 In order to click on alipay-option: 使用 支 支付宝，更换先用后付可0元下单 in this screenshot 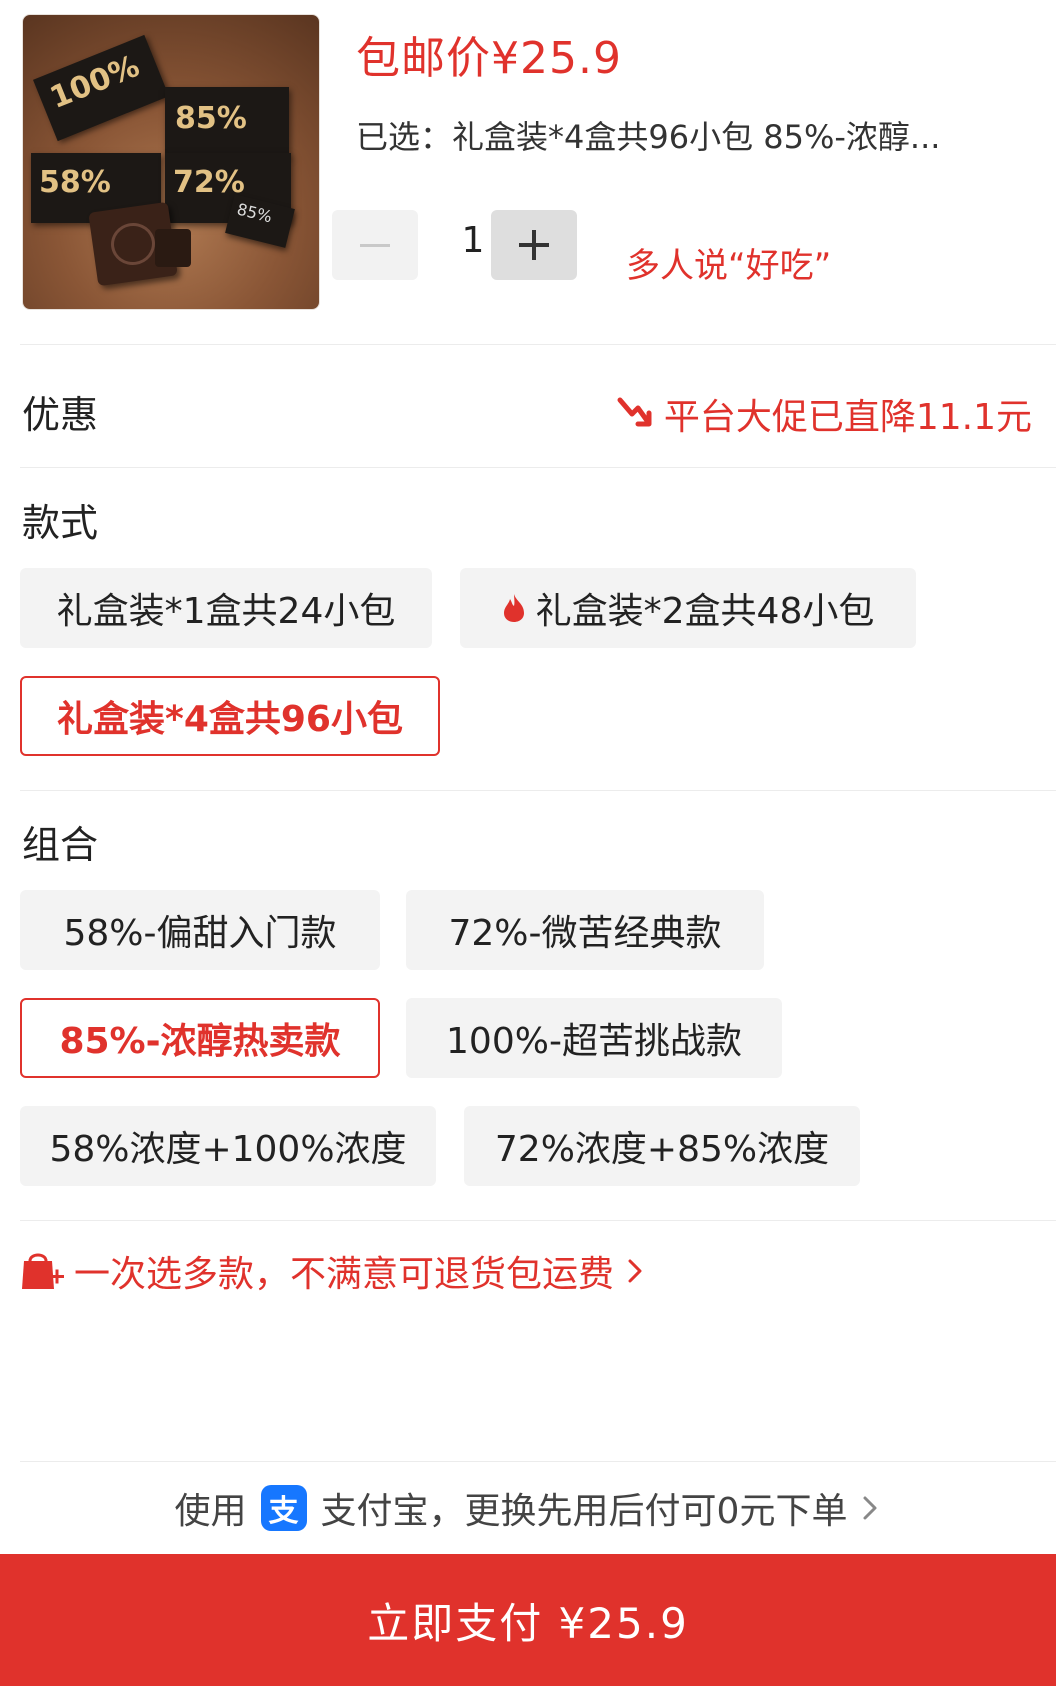, I will do `click(528, 1508)`.